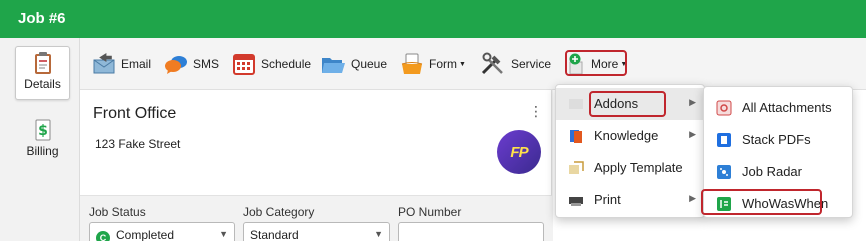 This screenshot has height=241, width=866. Describe the element at coordinates (412, 63) in the screenshot. I see `form-icon` at that location.